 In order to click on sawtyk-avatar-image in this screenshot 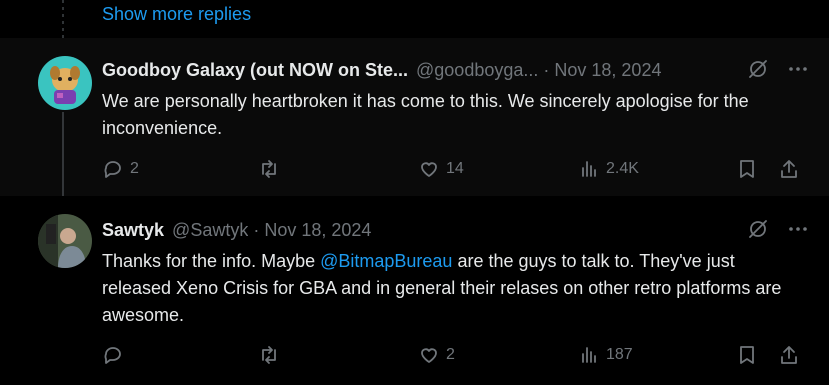, I will do `click(65, 241)`.